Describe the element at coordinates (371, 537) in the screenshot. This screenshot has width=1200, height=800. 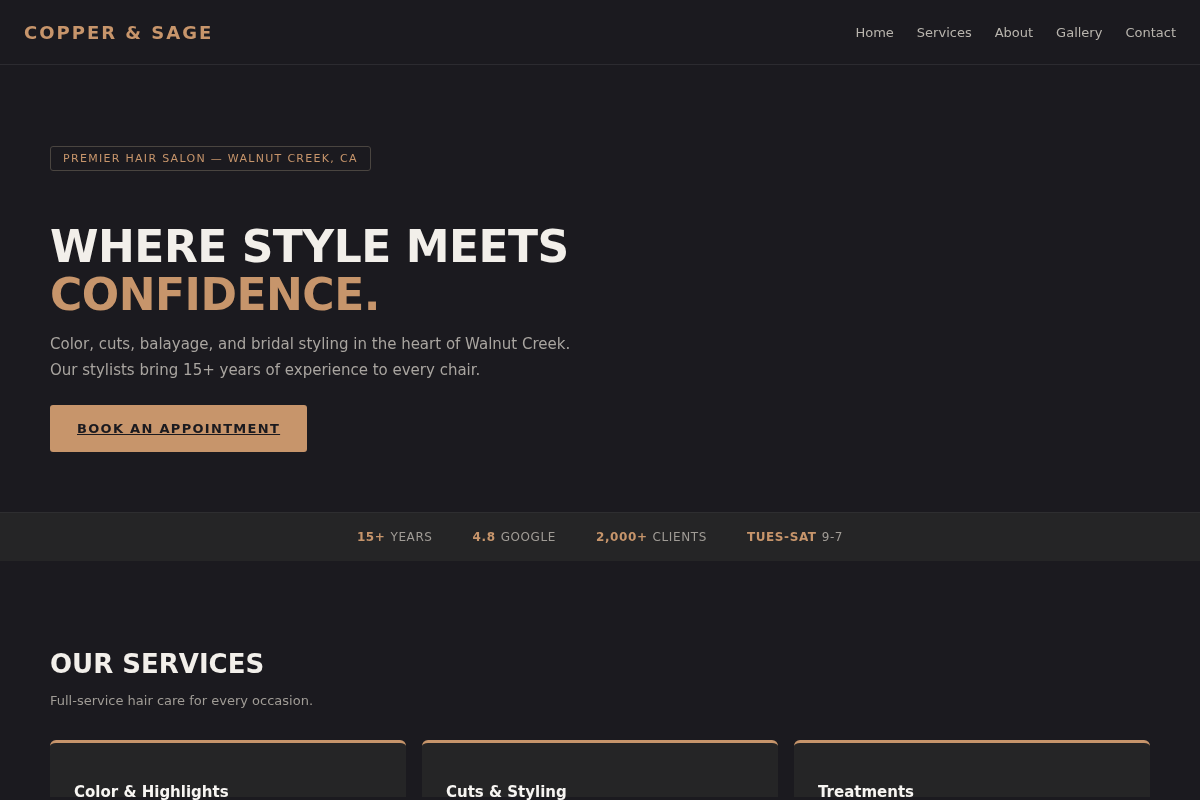
I see `stat-value: 15+` at that location.